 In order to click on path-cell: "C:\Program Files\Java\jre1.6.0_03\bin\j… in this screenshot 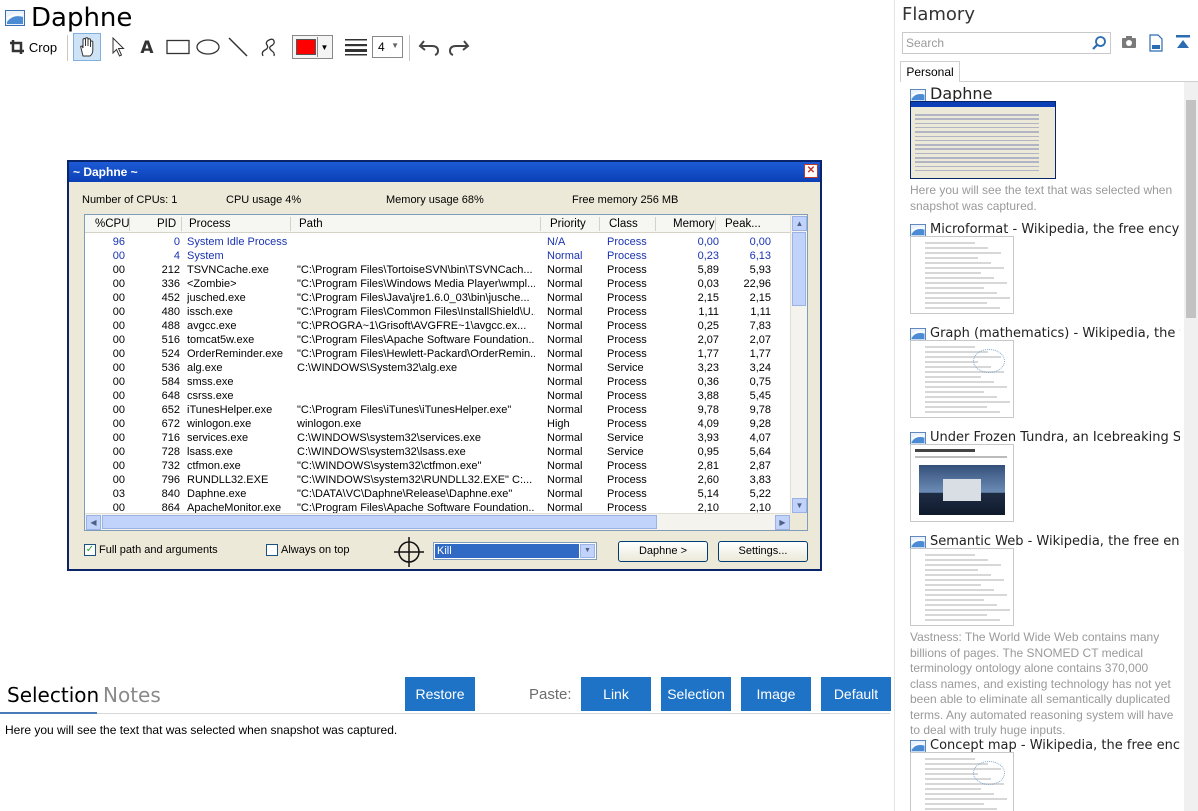, I will do `click(413, 298)`.